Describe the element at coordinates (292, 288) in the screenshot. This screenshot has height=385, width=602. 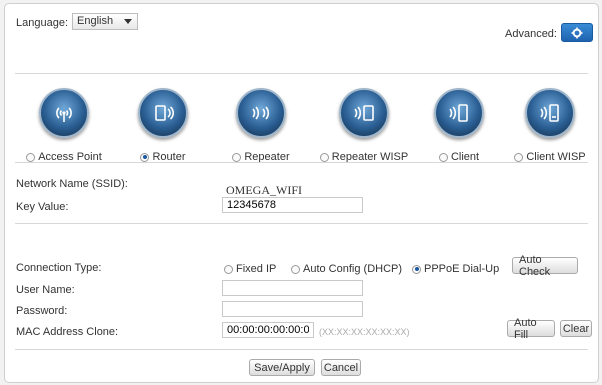
I see `username-input` at that location.